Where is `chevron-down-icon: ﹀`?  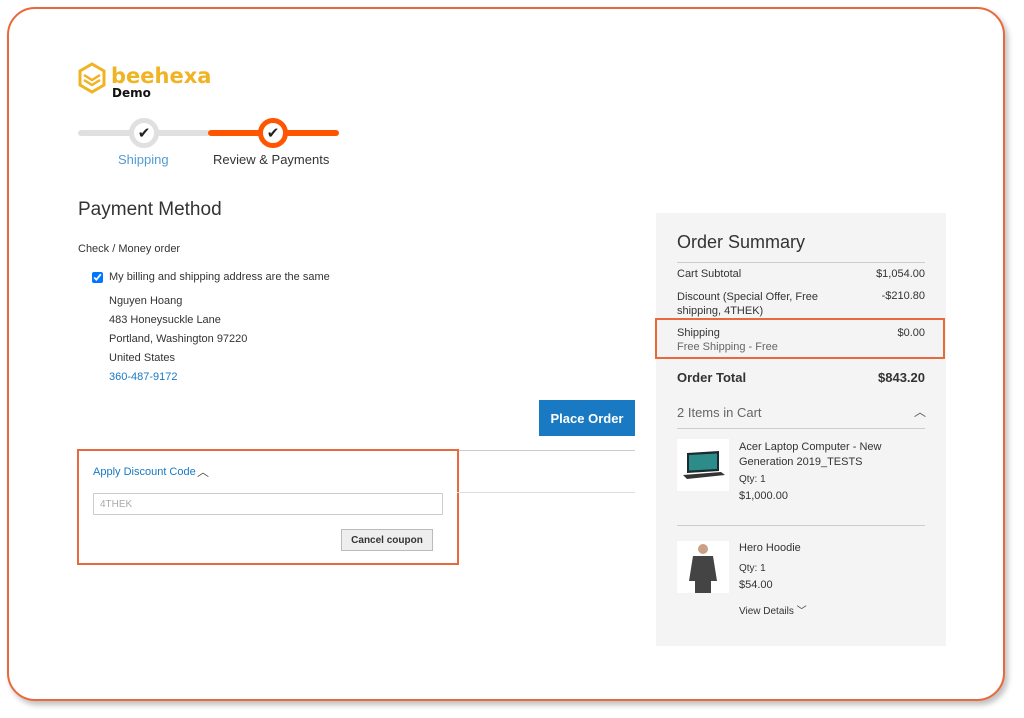 chevron-down-icon: ﹀ is located at coordinates (801, 611).